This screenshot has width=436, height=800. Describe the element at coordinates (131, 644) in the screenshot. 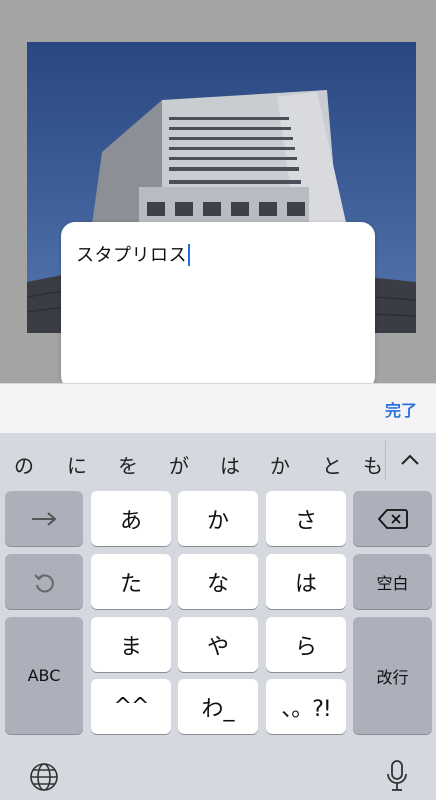

I see `kana-key-ma: ま` at that location.